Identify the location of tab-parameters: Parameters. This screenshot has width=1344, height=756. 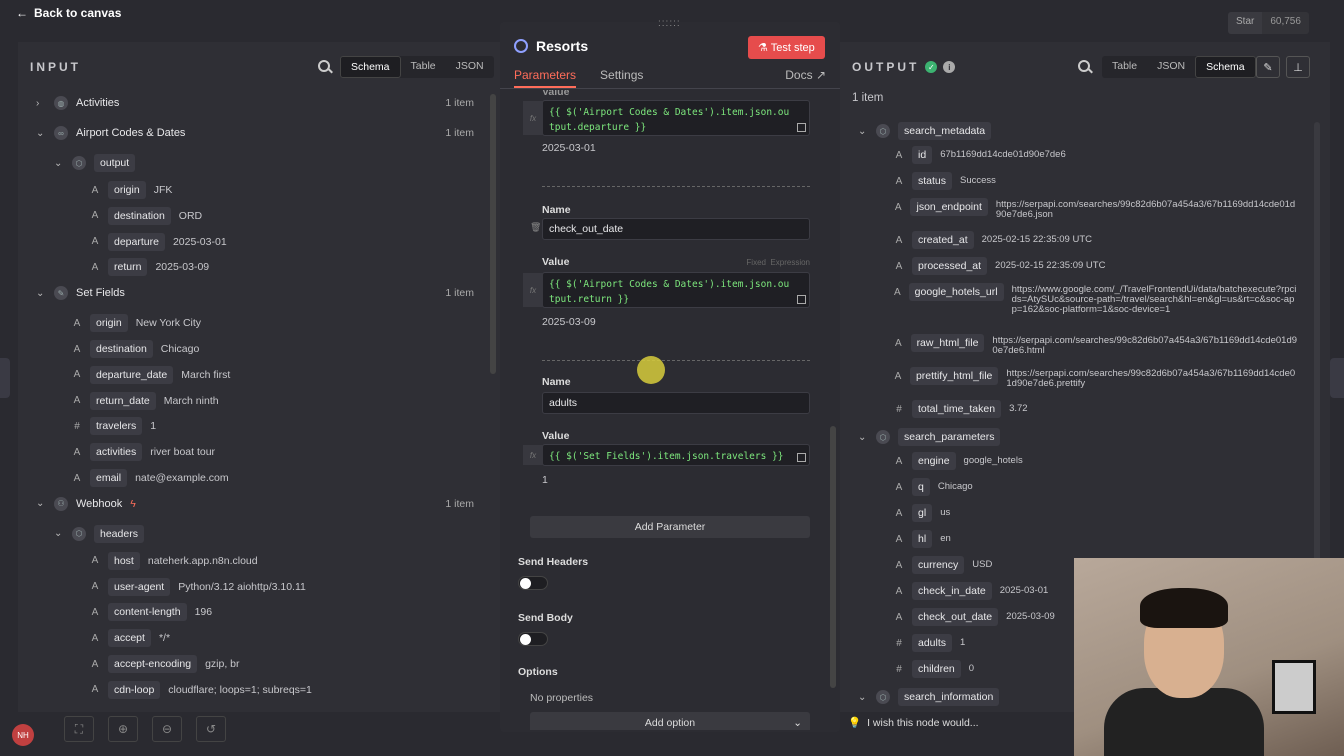
(545, 78).